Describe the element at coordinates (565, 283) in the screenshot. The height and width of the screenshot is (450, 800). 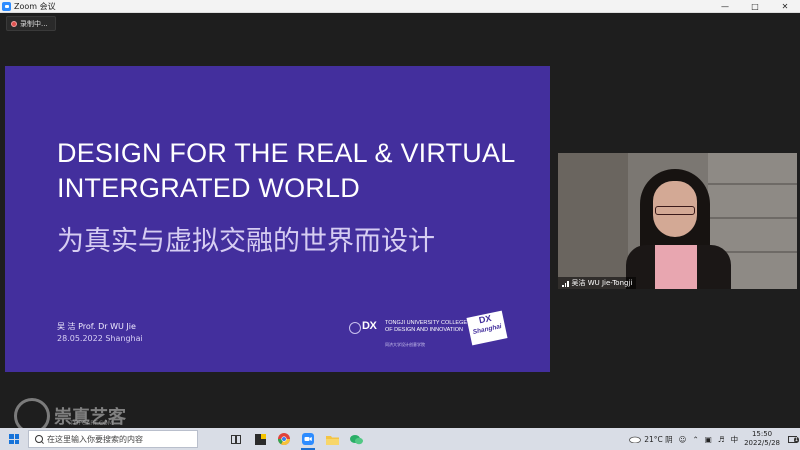
I see `signal-strength-icon` at that location.